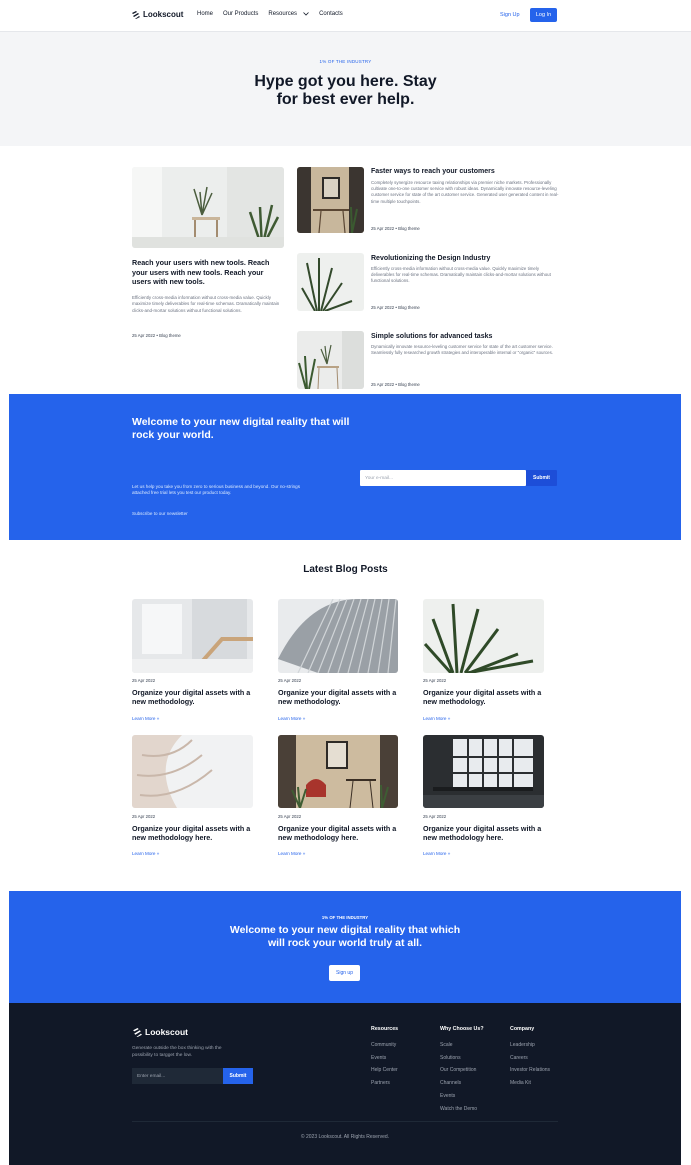 This screenshot has width=691, height=1165. I want to click on footer-brand-logo: Lookscout, so click(160, 1032).